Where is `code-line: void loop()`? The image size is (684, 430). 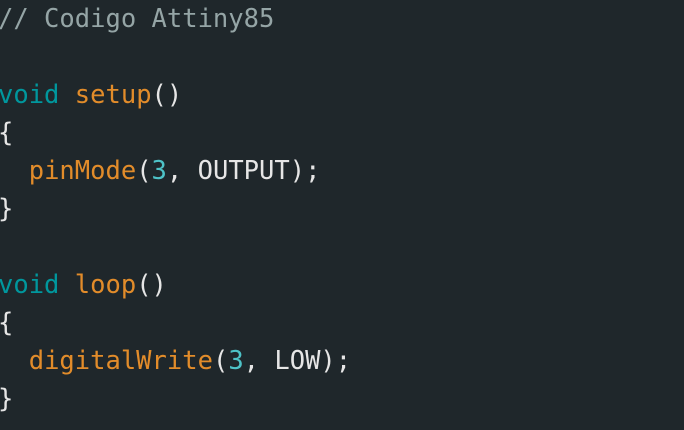 code-line: void loop() is located at coordinates (175, 285).